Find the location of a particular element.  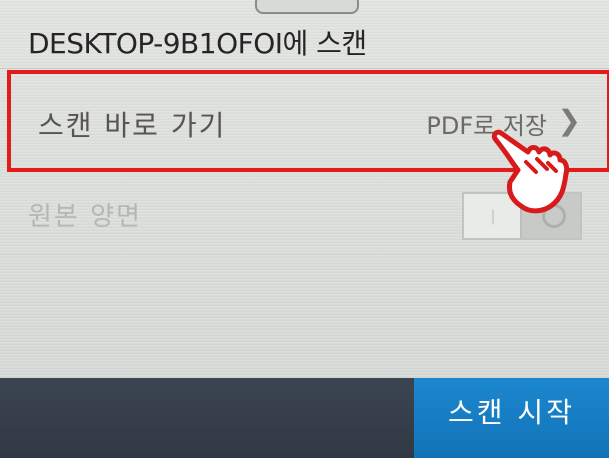

scan-shortcut-label: 스캔 바로 가기 is located at coordinates (132, 125).